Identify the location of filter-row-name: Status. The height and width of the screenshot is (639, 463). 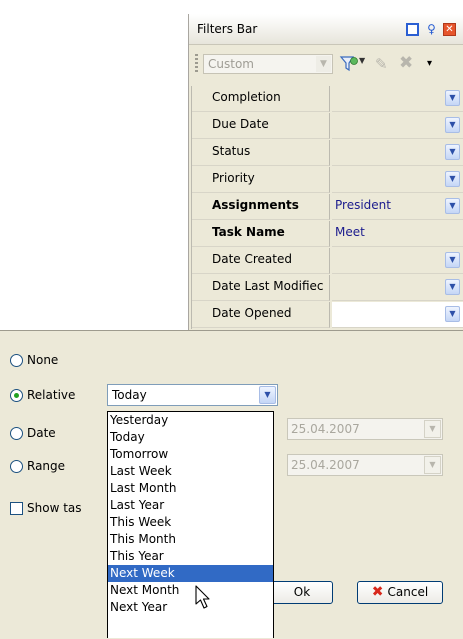
(261, 153).